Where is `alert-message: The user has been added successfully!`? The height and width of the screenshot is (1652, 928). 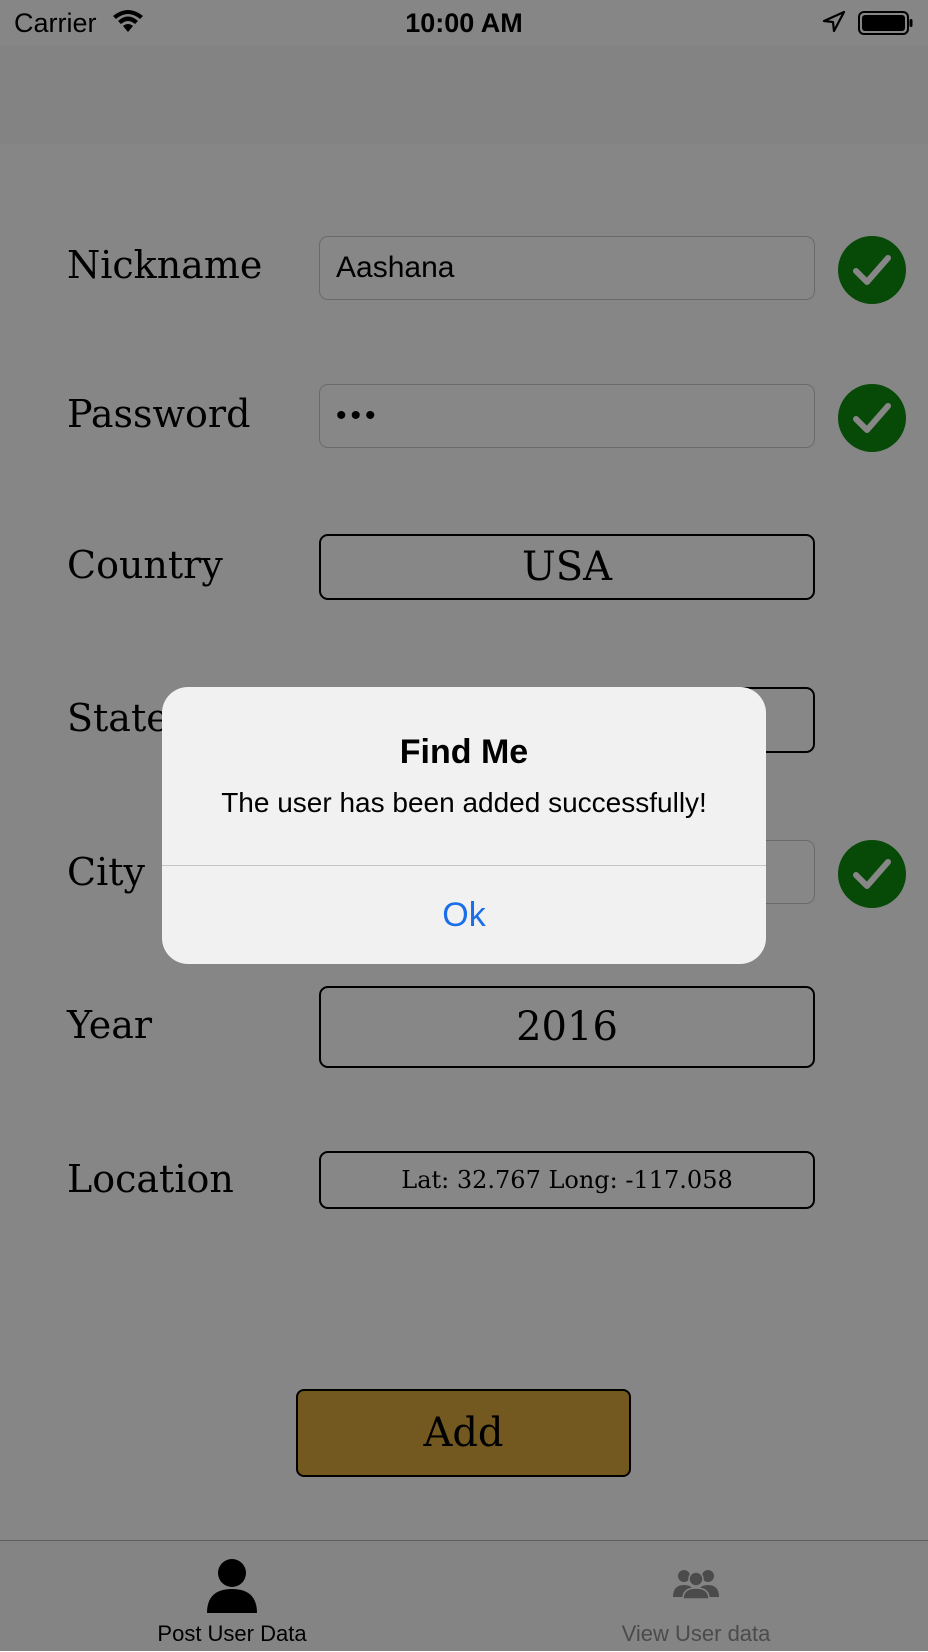 alert-message: The user has been added successfully! is located at coordinates (464, 802).